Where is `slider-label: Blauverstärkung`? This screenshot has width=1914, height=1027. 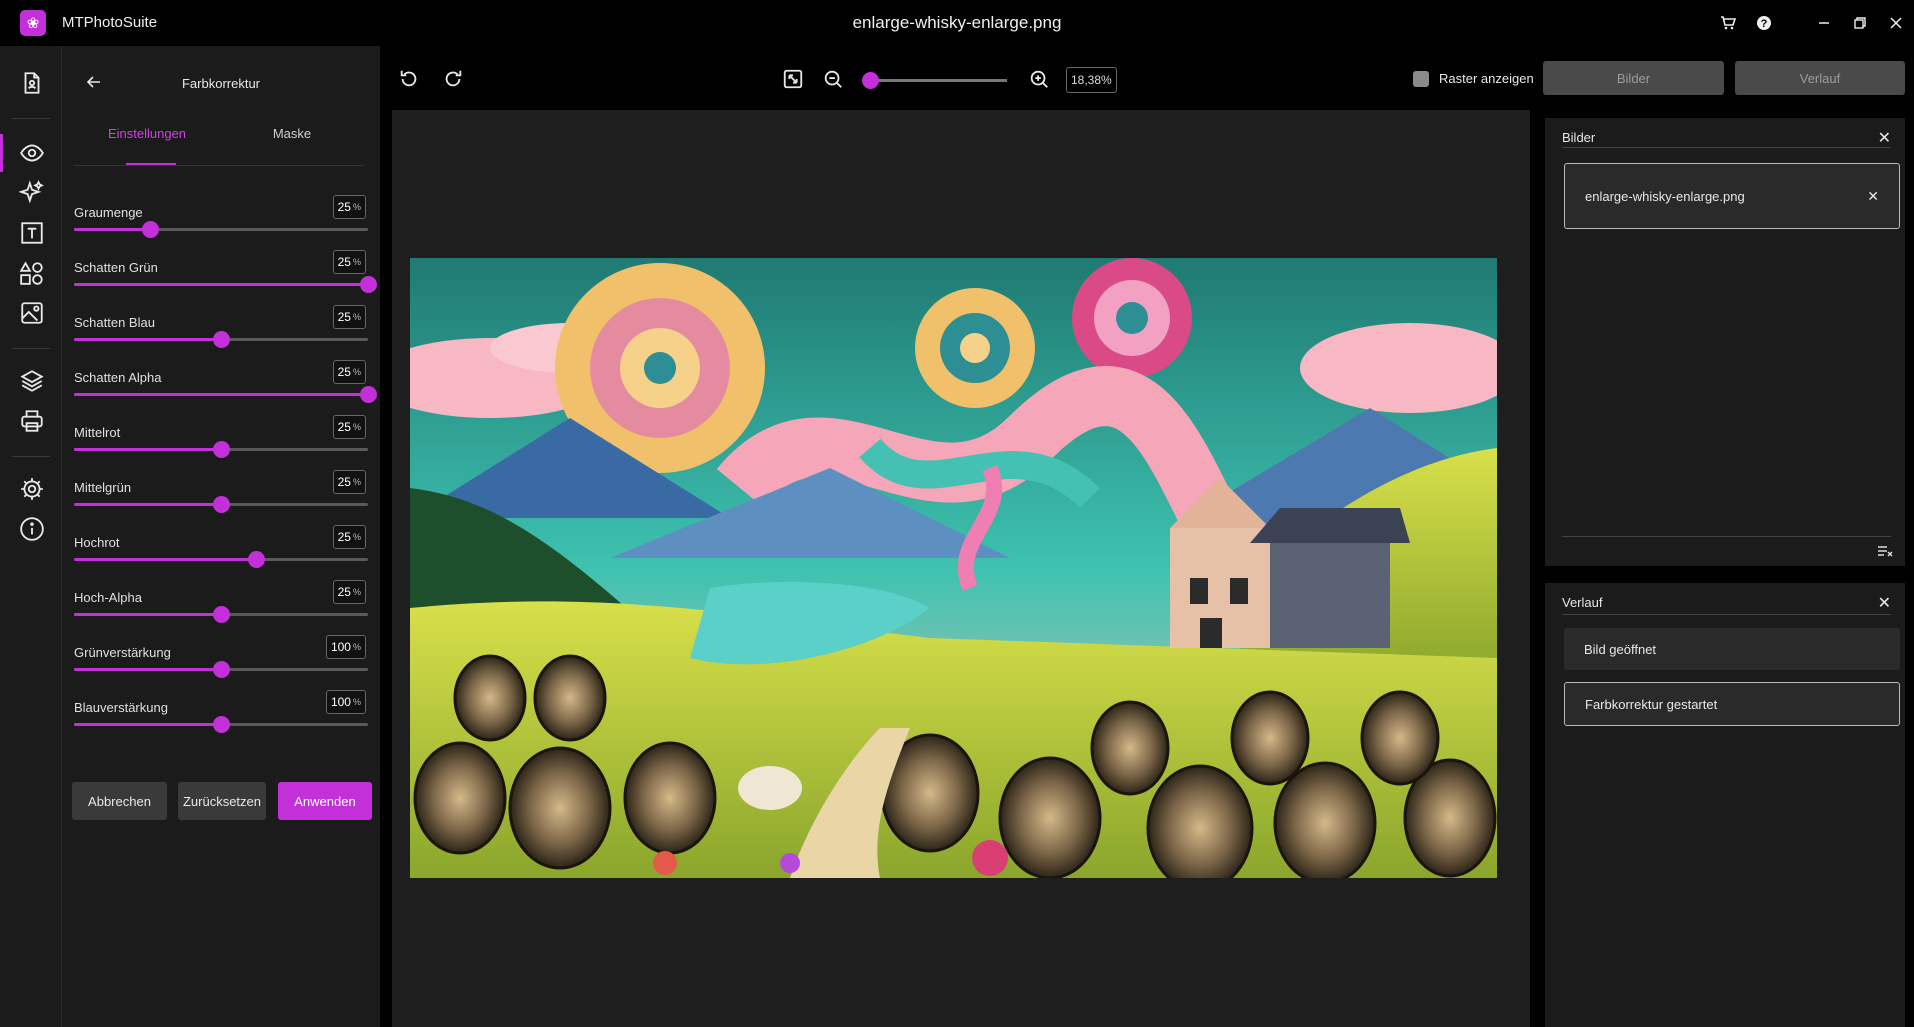
slider-label: Blauverstärkung is located at coordinates (121, 707).